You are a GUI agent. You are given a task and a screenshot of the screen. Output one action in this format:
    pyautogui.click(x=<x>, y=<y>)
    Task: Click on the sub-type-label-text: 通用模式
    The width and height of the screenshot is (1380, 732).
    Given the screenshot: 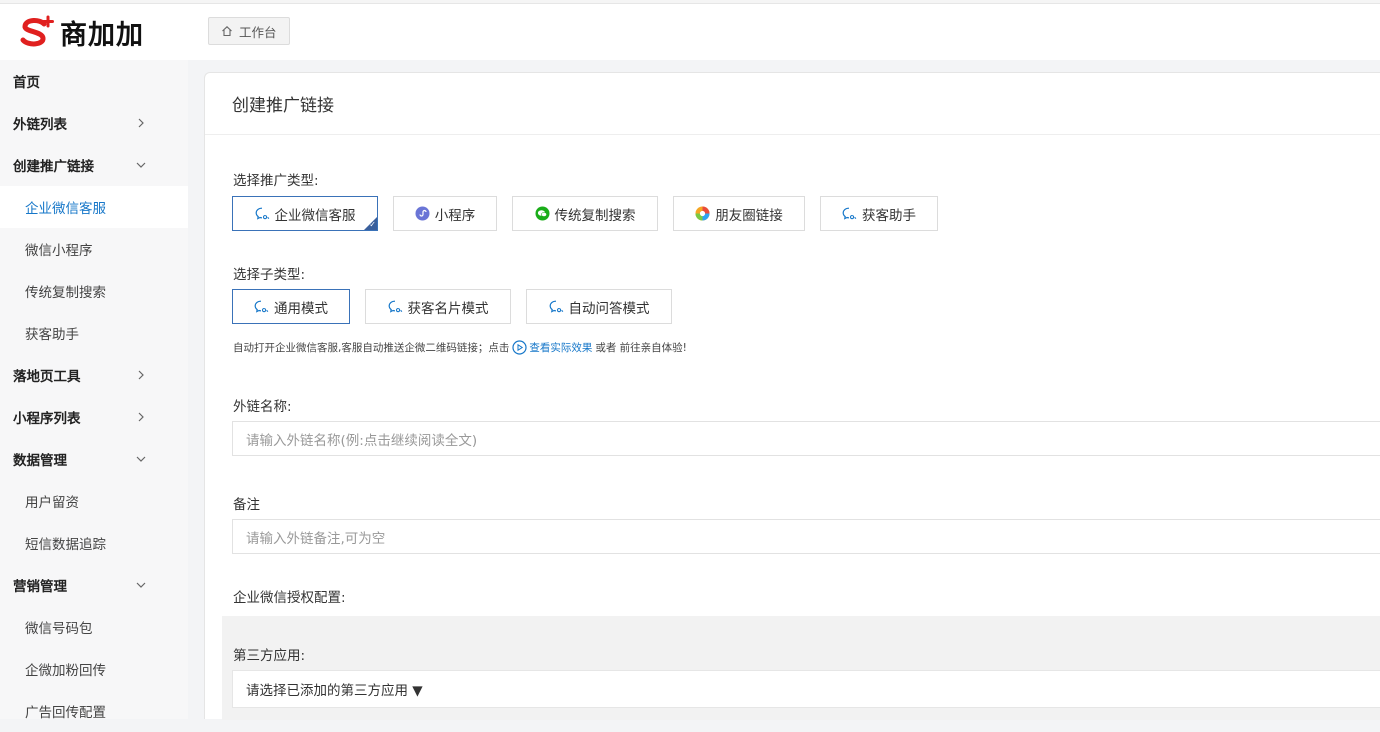 What is the action you would take?
    pyautogui.click(x=301, y=308)
    